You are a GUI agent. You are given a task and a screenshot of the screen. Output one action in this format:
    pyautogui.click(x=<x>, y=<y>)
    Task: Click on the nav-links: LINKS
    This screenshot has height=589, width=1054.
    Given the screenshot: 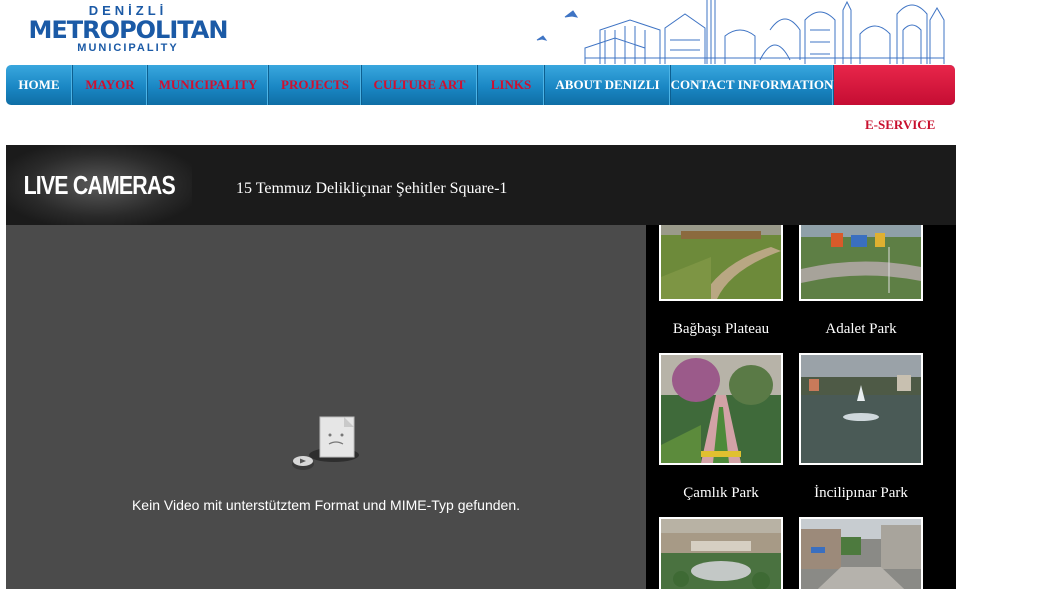 What is the action you would take?
    pyautogui.click(x=511, y=85)
    